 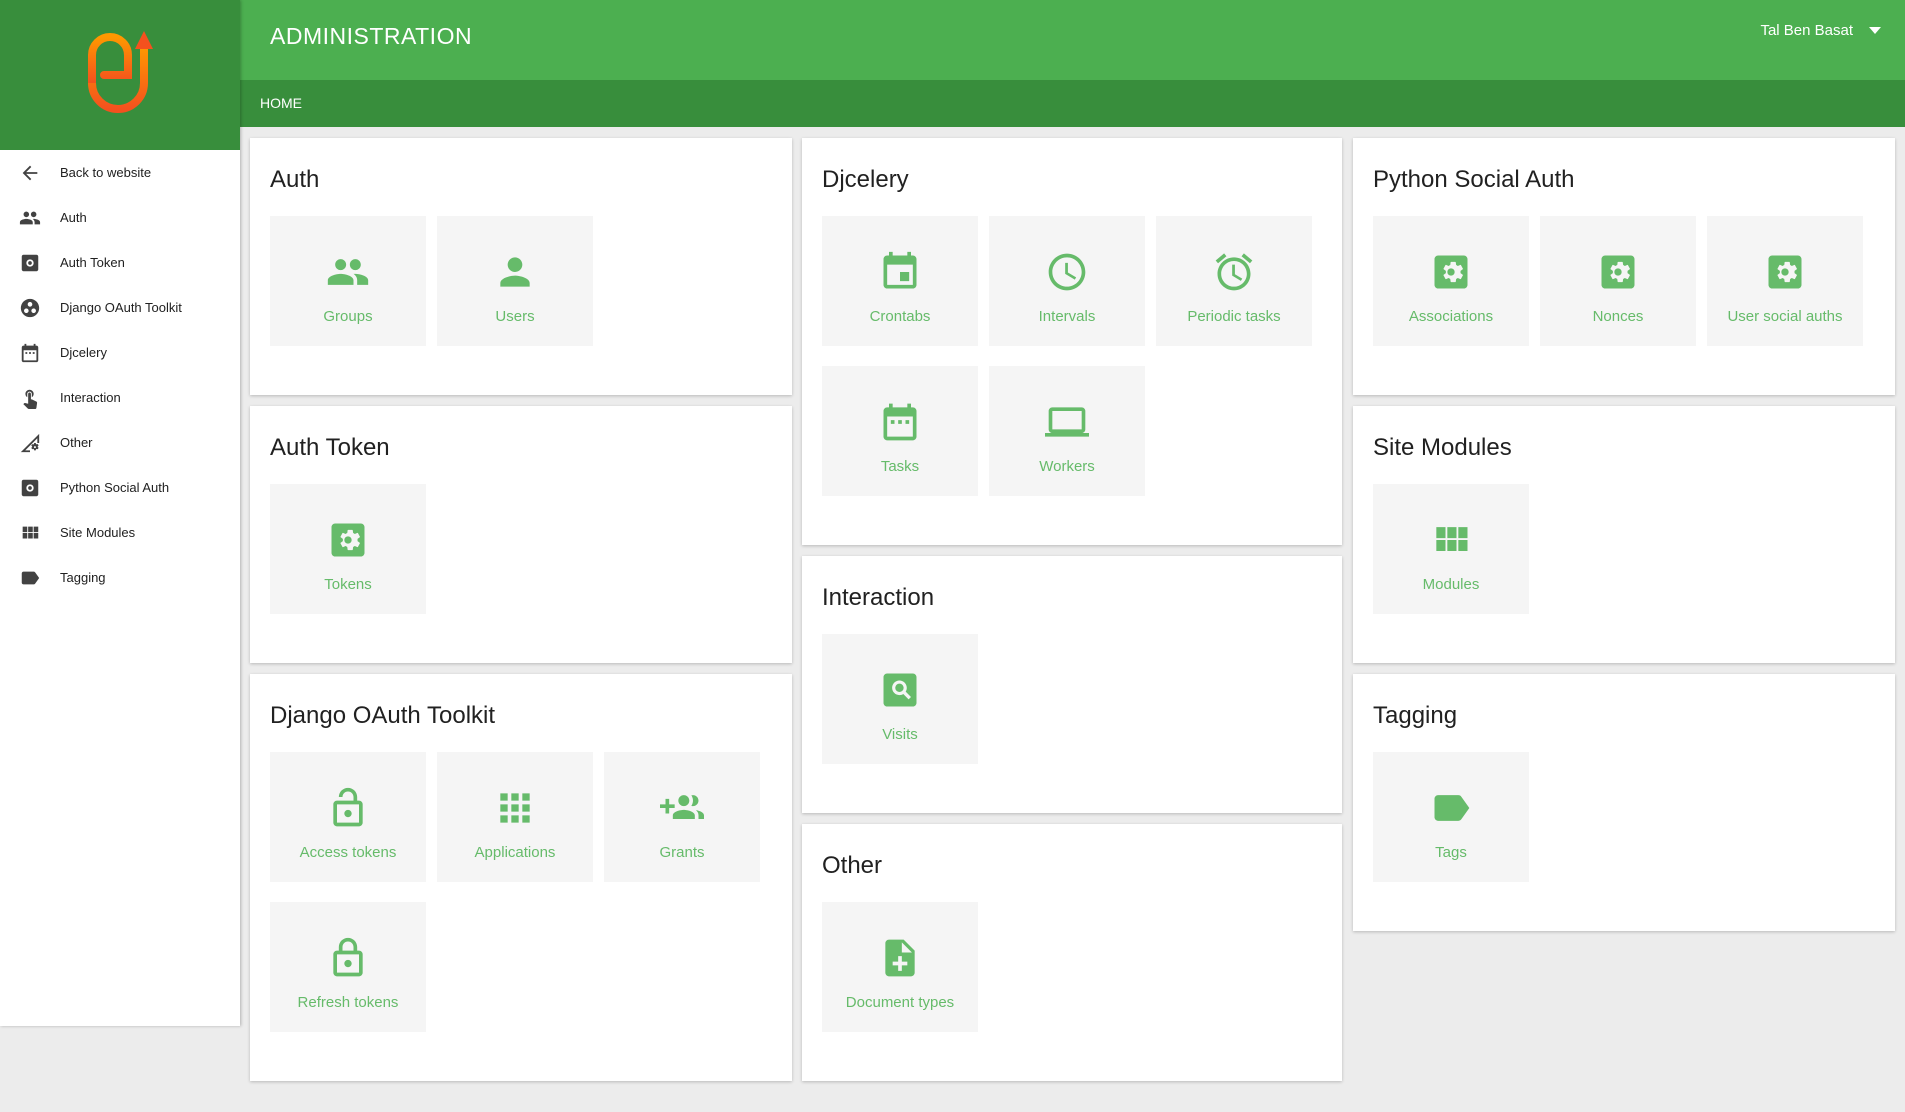 I want to click on app-card-auth-token: Auth Token Tokens, so click(x=521, y=534).